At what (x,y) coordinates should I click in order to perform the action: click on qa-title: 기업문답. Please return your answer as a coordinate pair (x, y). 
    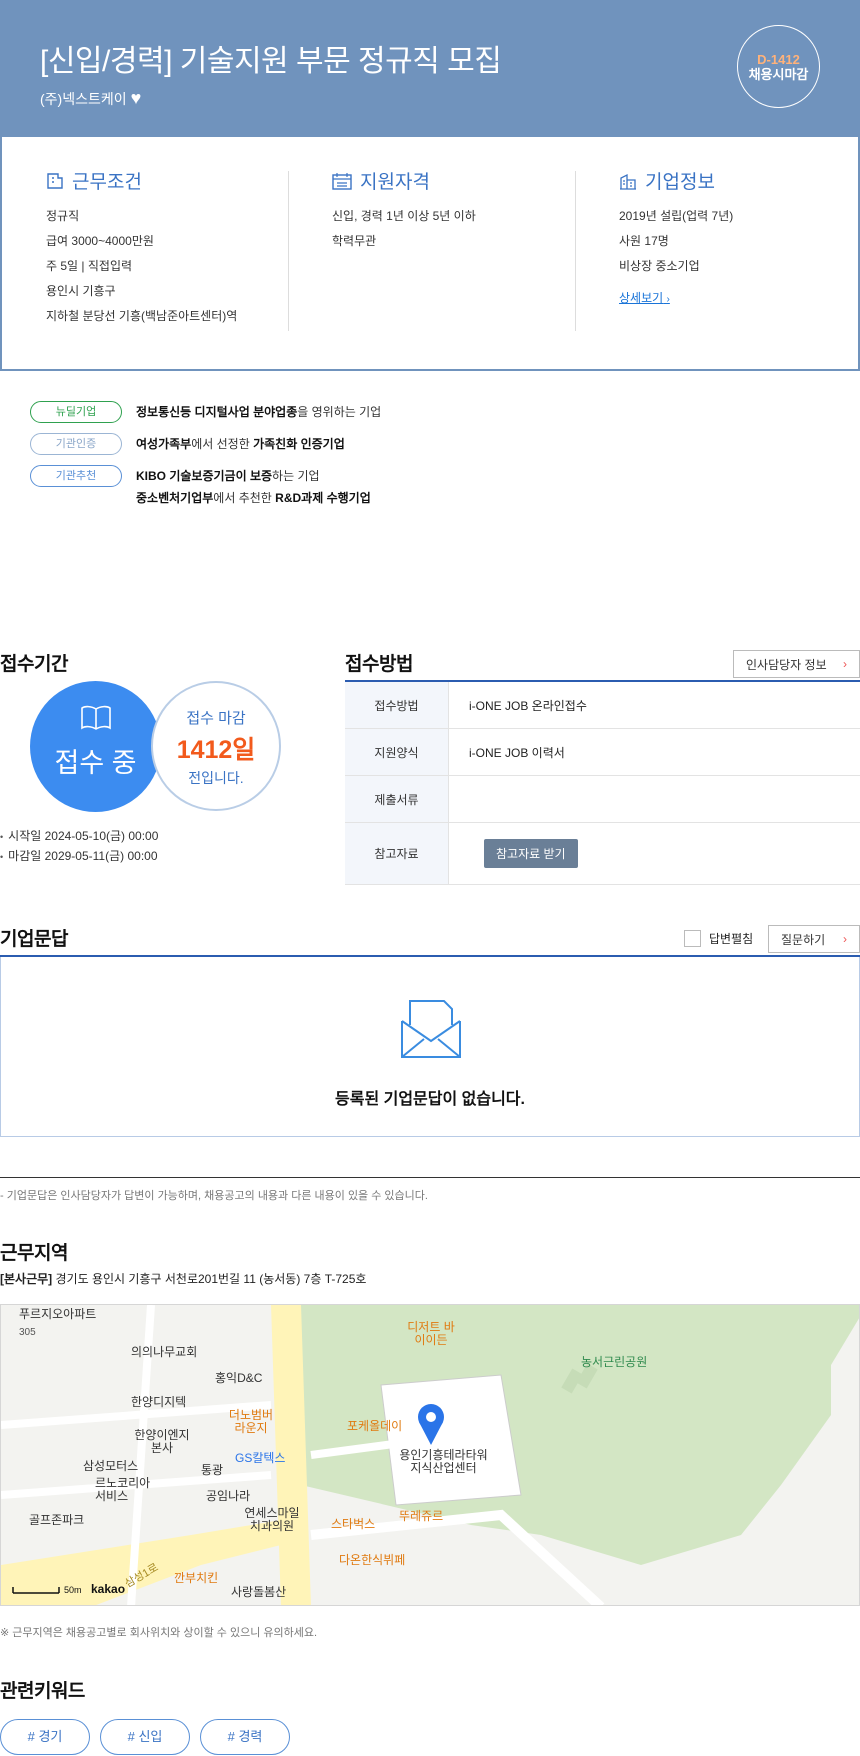
    Looking at the image, I should click on (34, 939).